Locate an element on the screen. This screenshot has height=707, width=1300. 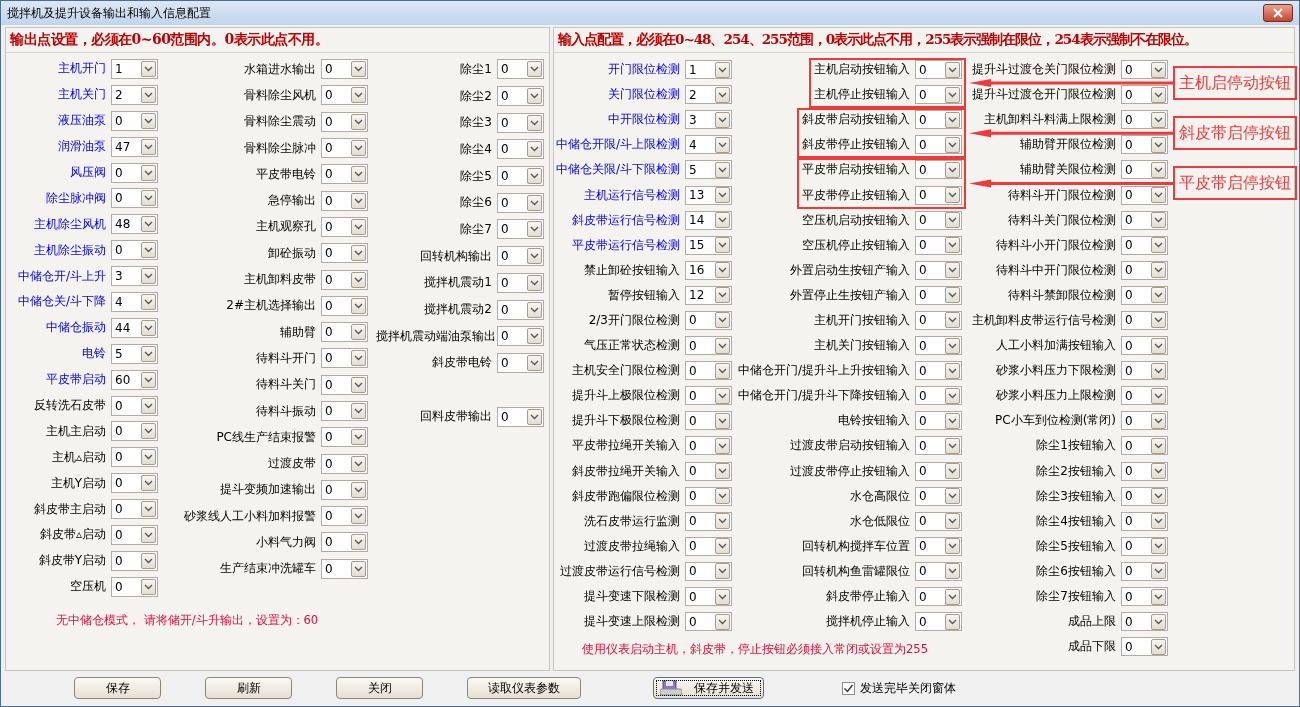
dropdown: 48 is located at coordinates (134, 224).